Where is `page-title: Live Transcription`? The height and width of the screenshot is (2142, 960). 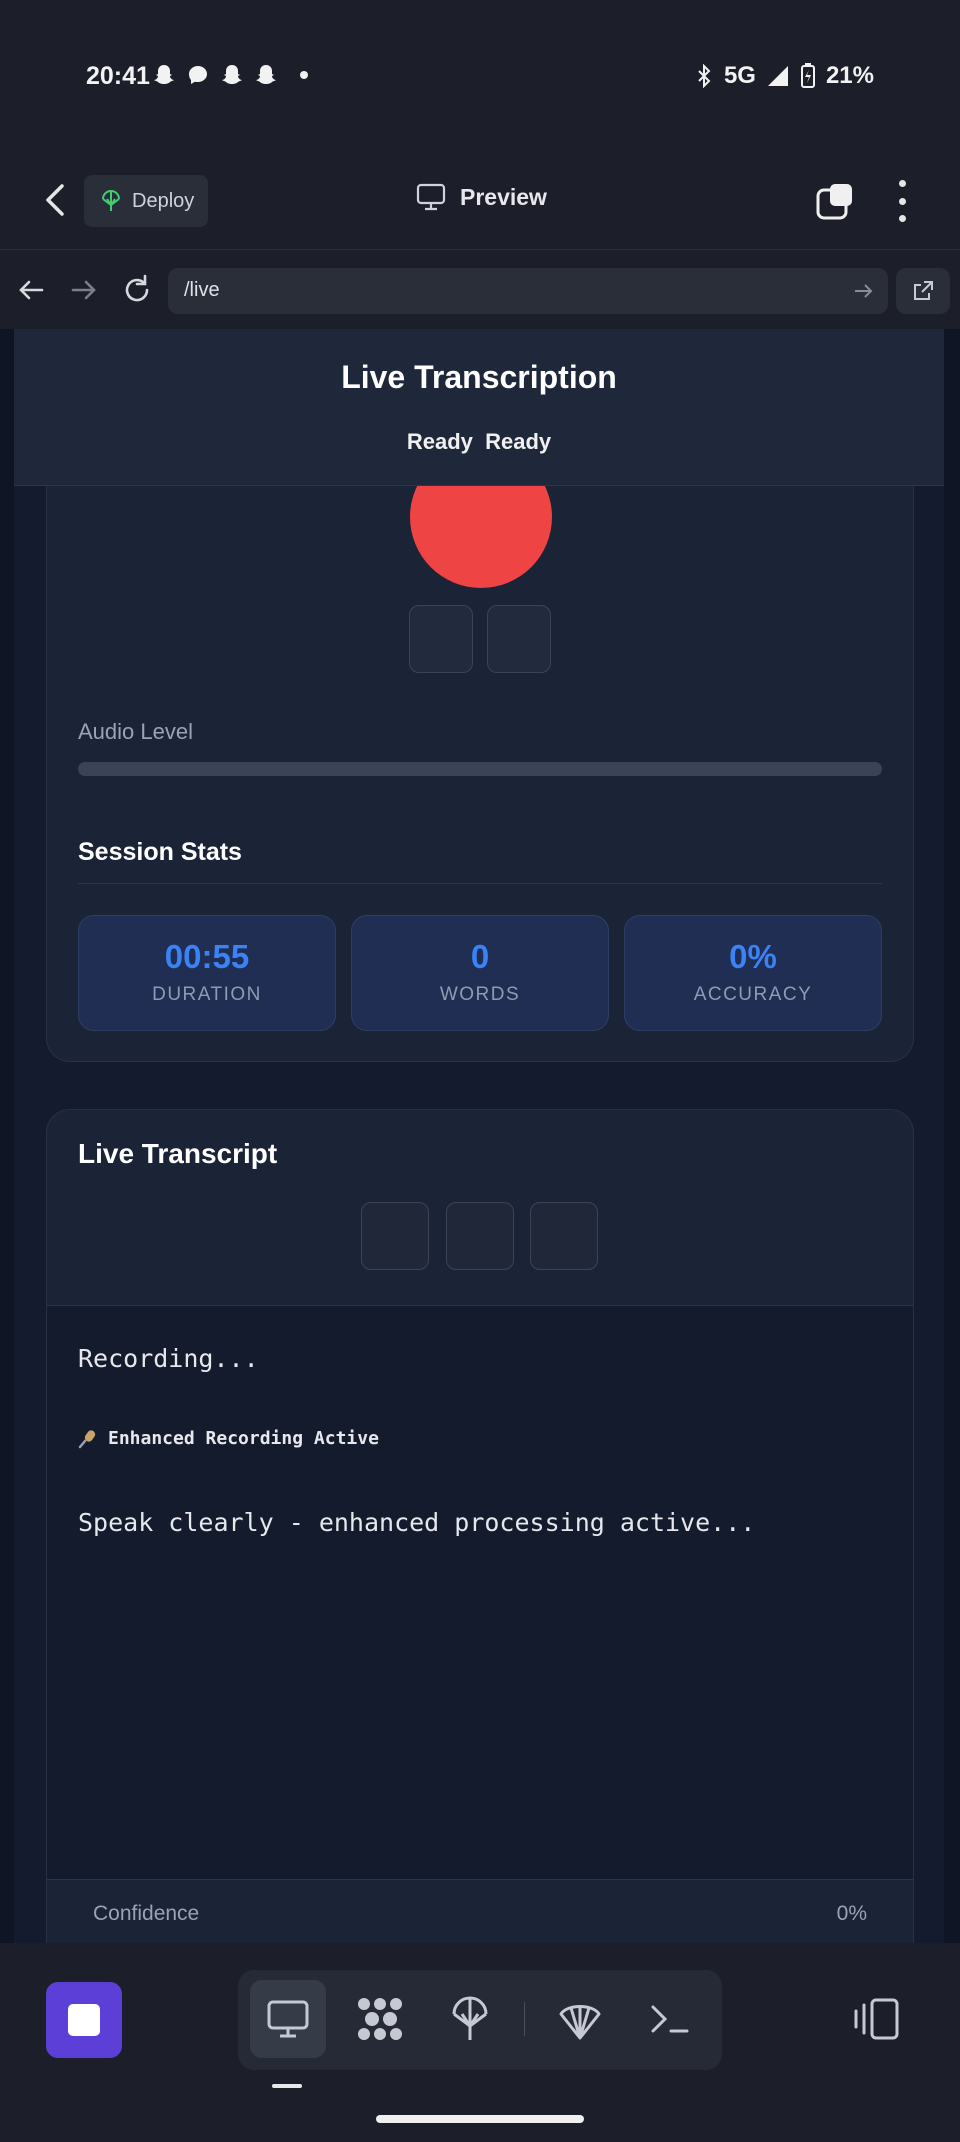
page-title: Live Transcription is located at coordinates (479, 377).